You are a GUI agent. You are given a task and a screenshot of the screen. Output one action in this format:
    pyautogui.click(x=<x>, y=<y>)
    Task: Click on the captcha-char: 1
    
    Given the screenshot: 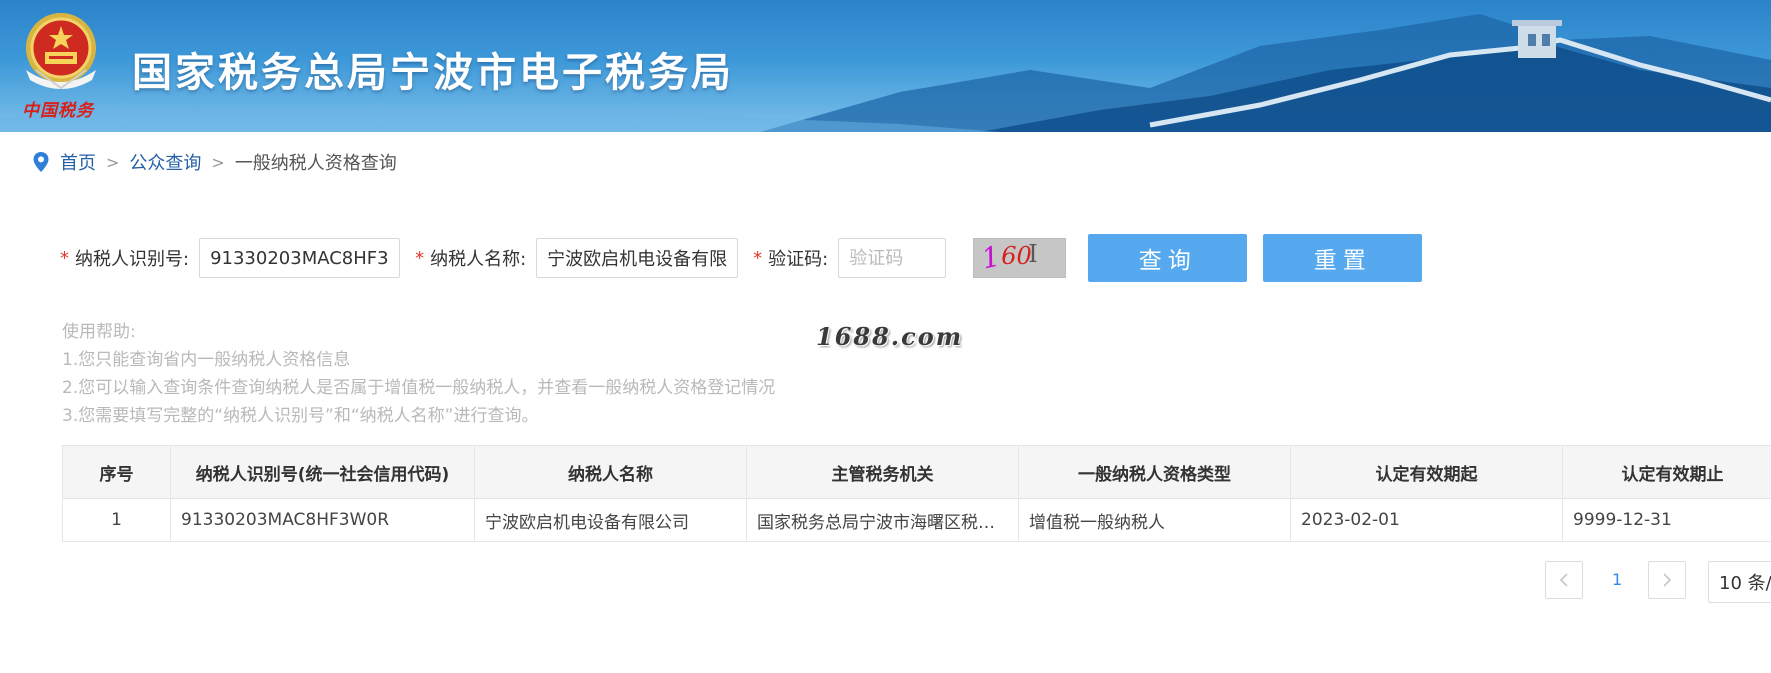 What is the action you would take?
    pyautogui.click(x=991, y=257)
    